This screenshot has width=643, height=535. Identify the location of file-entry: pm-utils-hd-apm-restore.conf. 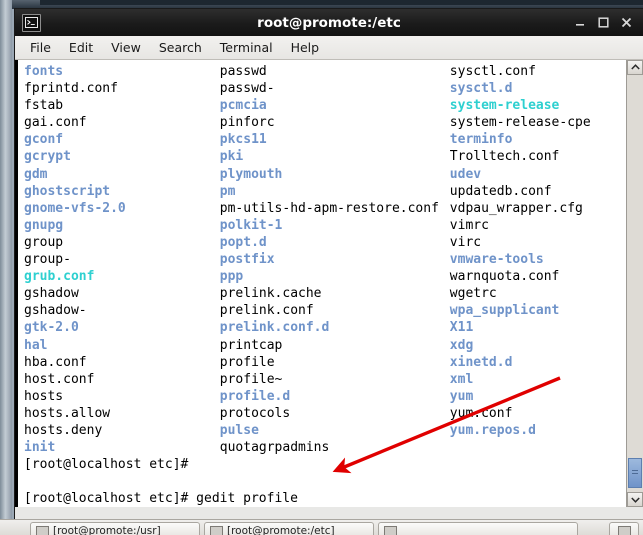
(329, 208).